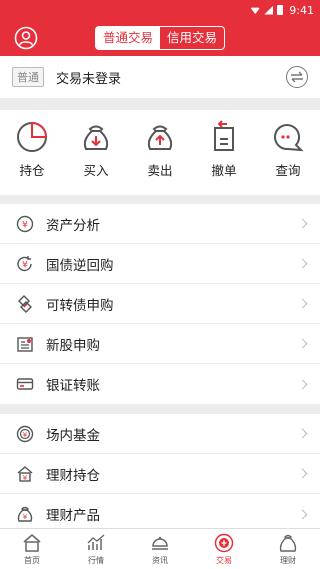 Image resolution: width=320 pixels, height=569 pixels. Describe the element at coordinates (26, 38) in the screenshot. I see `user-icon` at that location.